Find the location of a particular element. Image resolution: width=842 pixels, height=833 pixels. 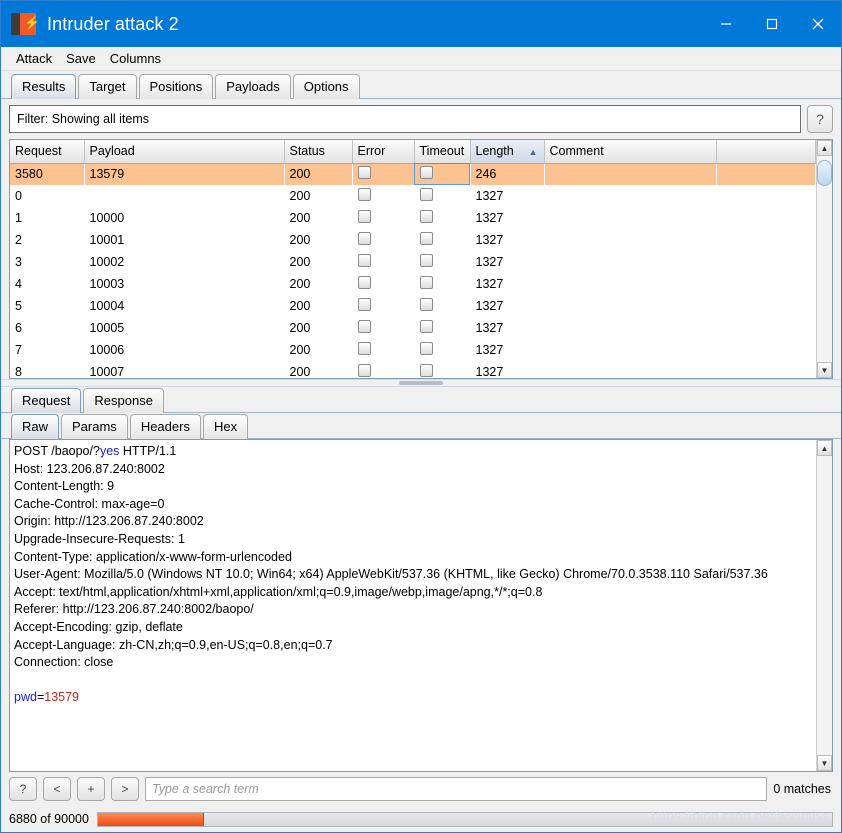

maximize-icon is located at coordinates (772, 24).